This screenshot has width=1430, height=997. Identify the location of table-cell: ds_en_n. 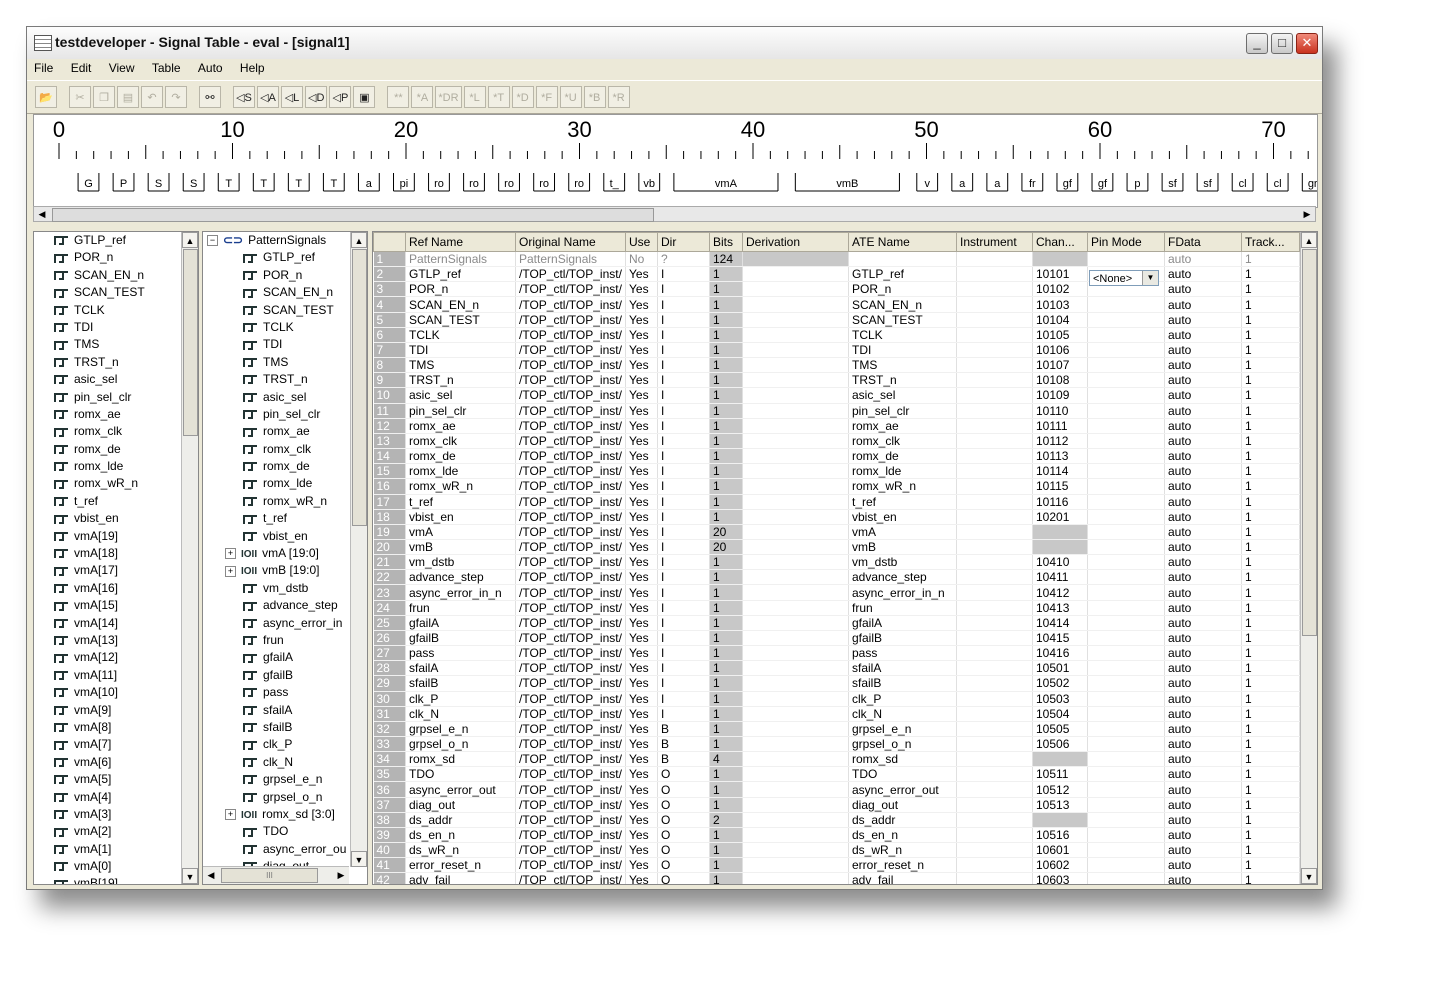
(902, 835).